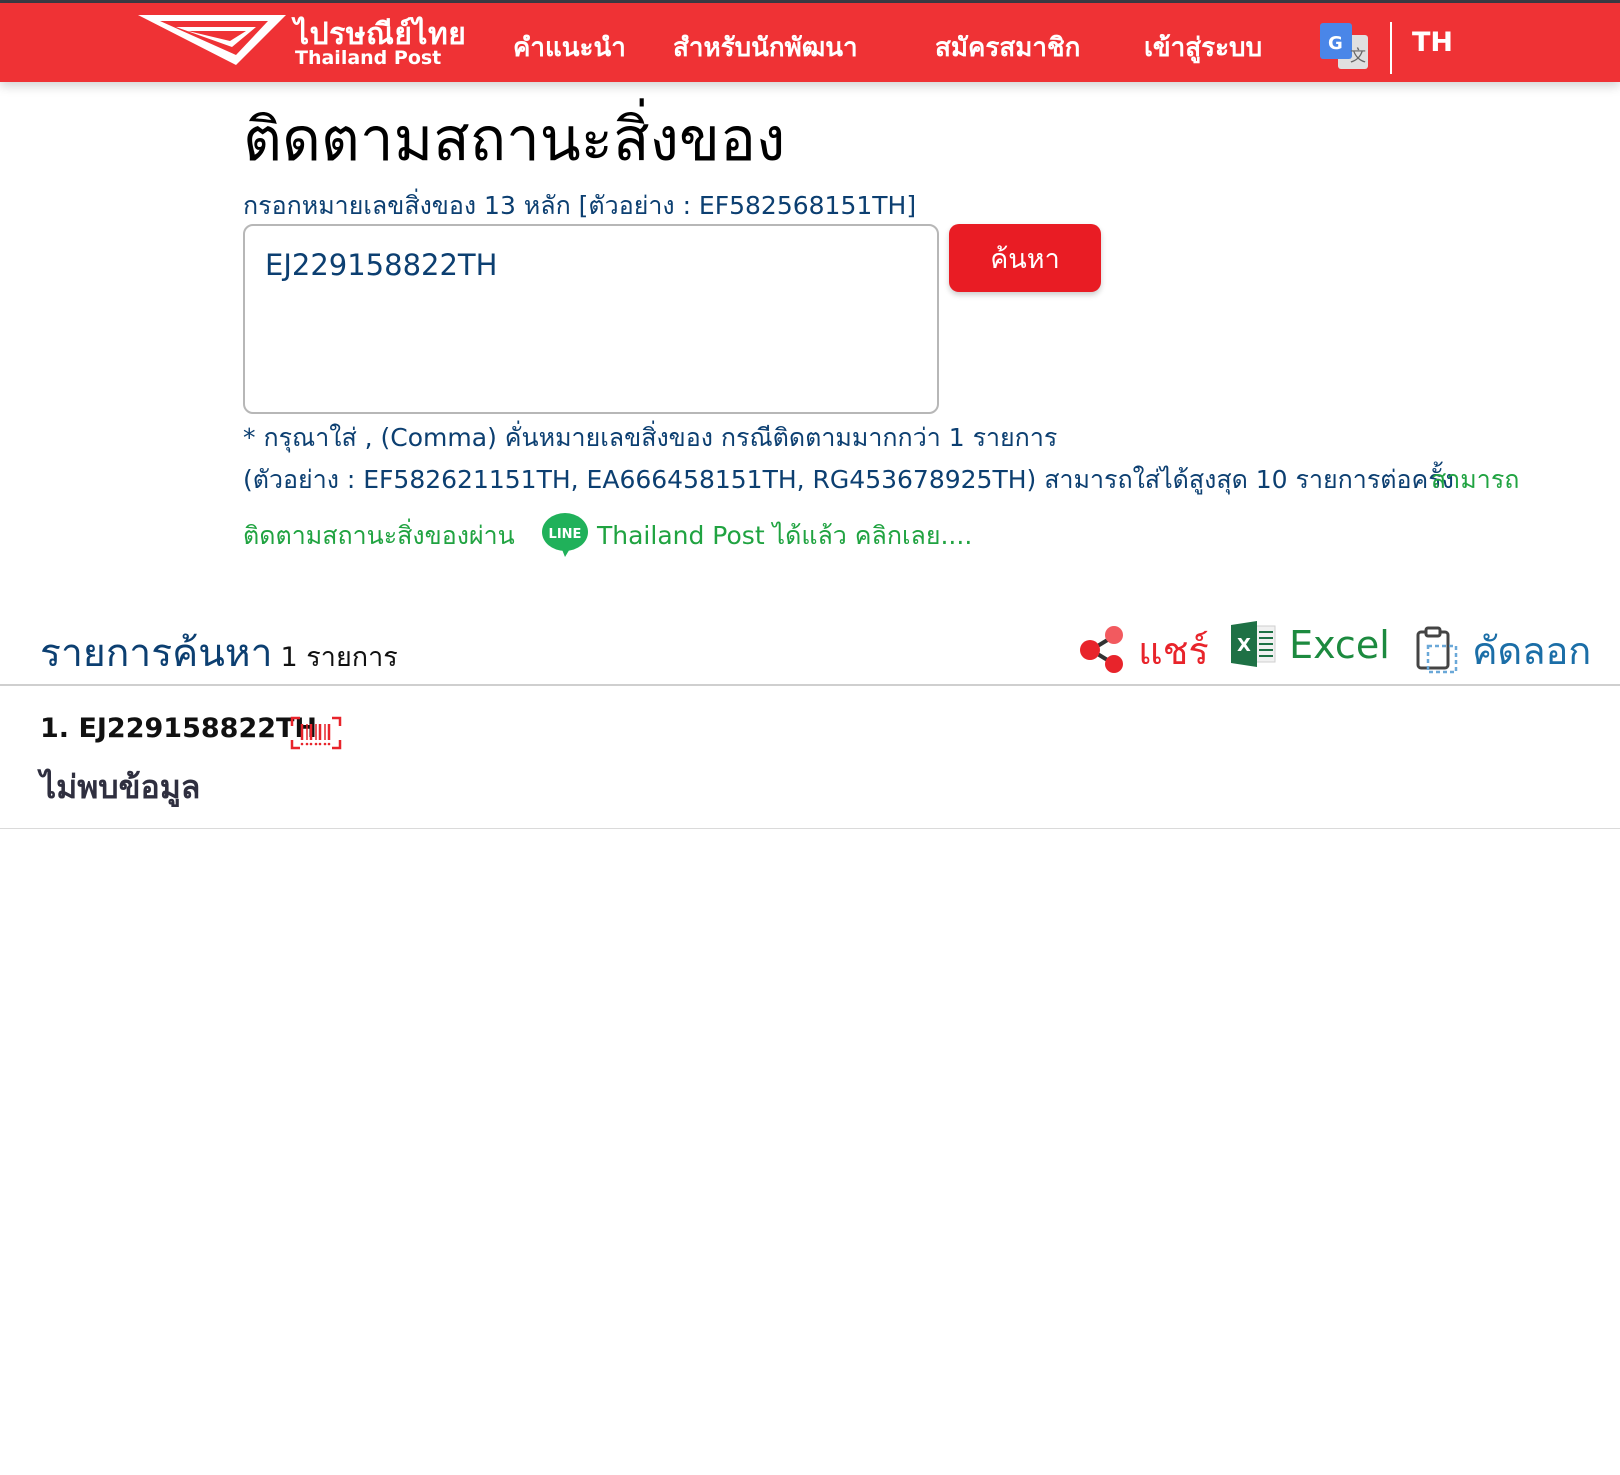  I want to click on results-count: 1 รายการ, so click(339, 657).